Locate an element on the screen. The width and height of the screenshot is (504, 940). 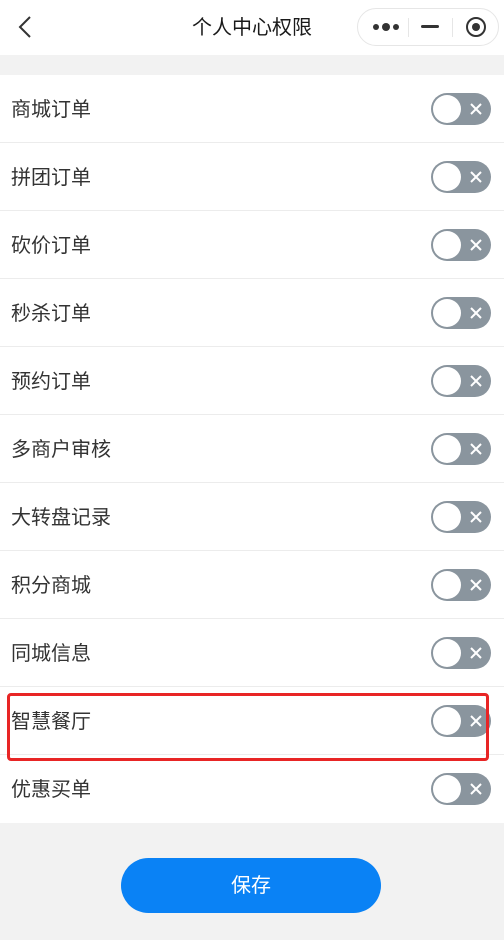
permission-label: 大转盘记录 is located at coordinates (61, 517).